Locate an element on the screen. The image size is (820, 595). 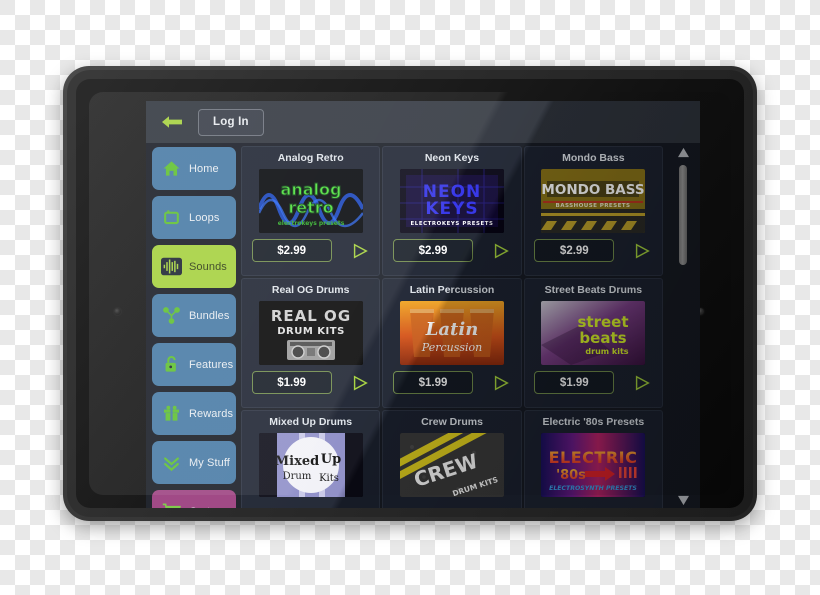
sidebar-item-bundles: Bundles is located at coordinates (194, 315).